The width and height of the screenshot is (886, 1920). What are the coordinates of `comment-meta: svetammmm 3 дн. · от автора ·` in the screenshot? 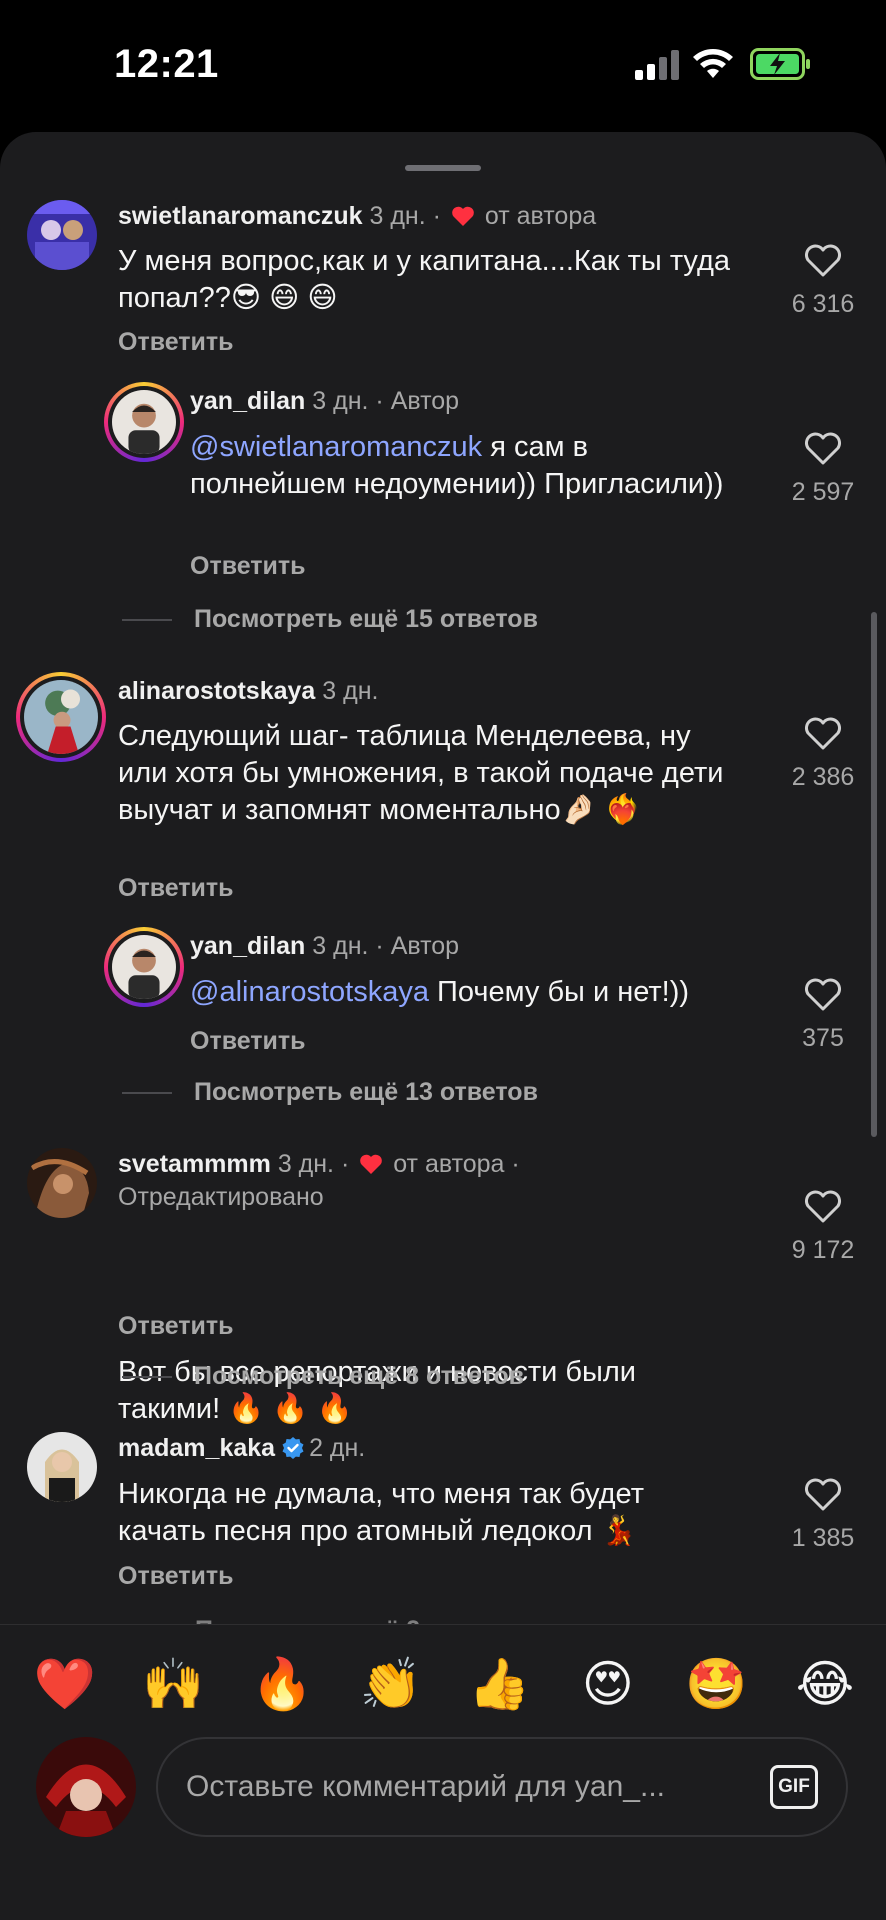 It's located at (319, 1164).